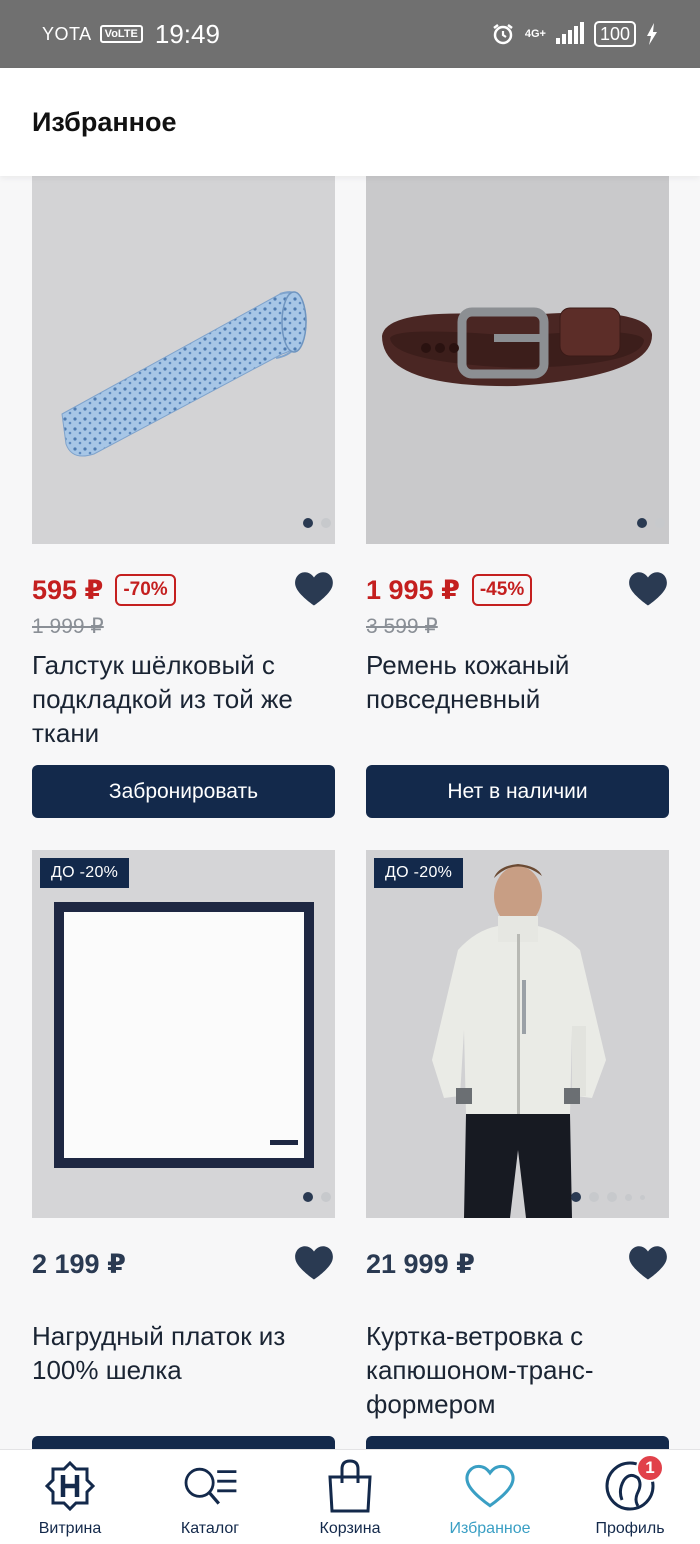 This screenshot has width=700, height=1544. Describe the element at coordinates (67, 33) in the screenshot. I see `carrier-name: YOTA` at that location.